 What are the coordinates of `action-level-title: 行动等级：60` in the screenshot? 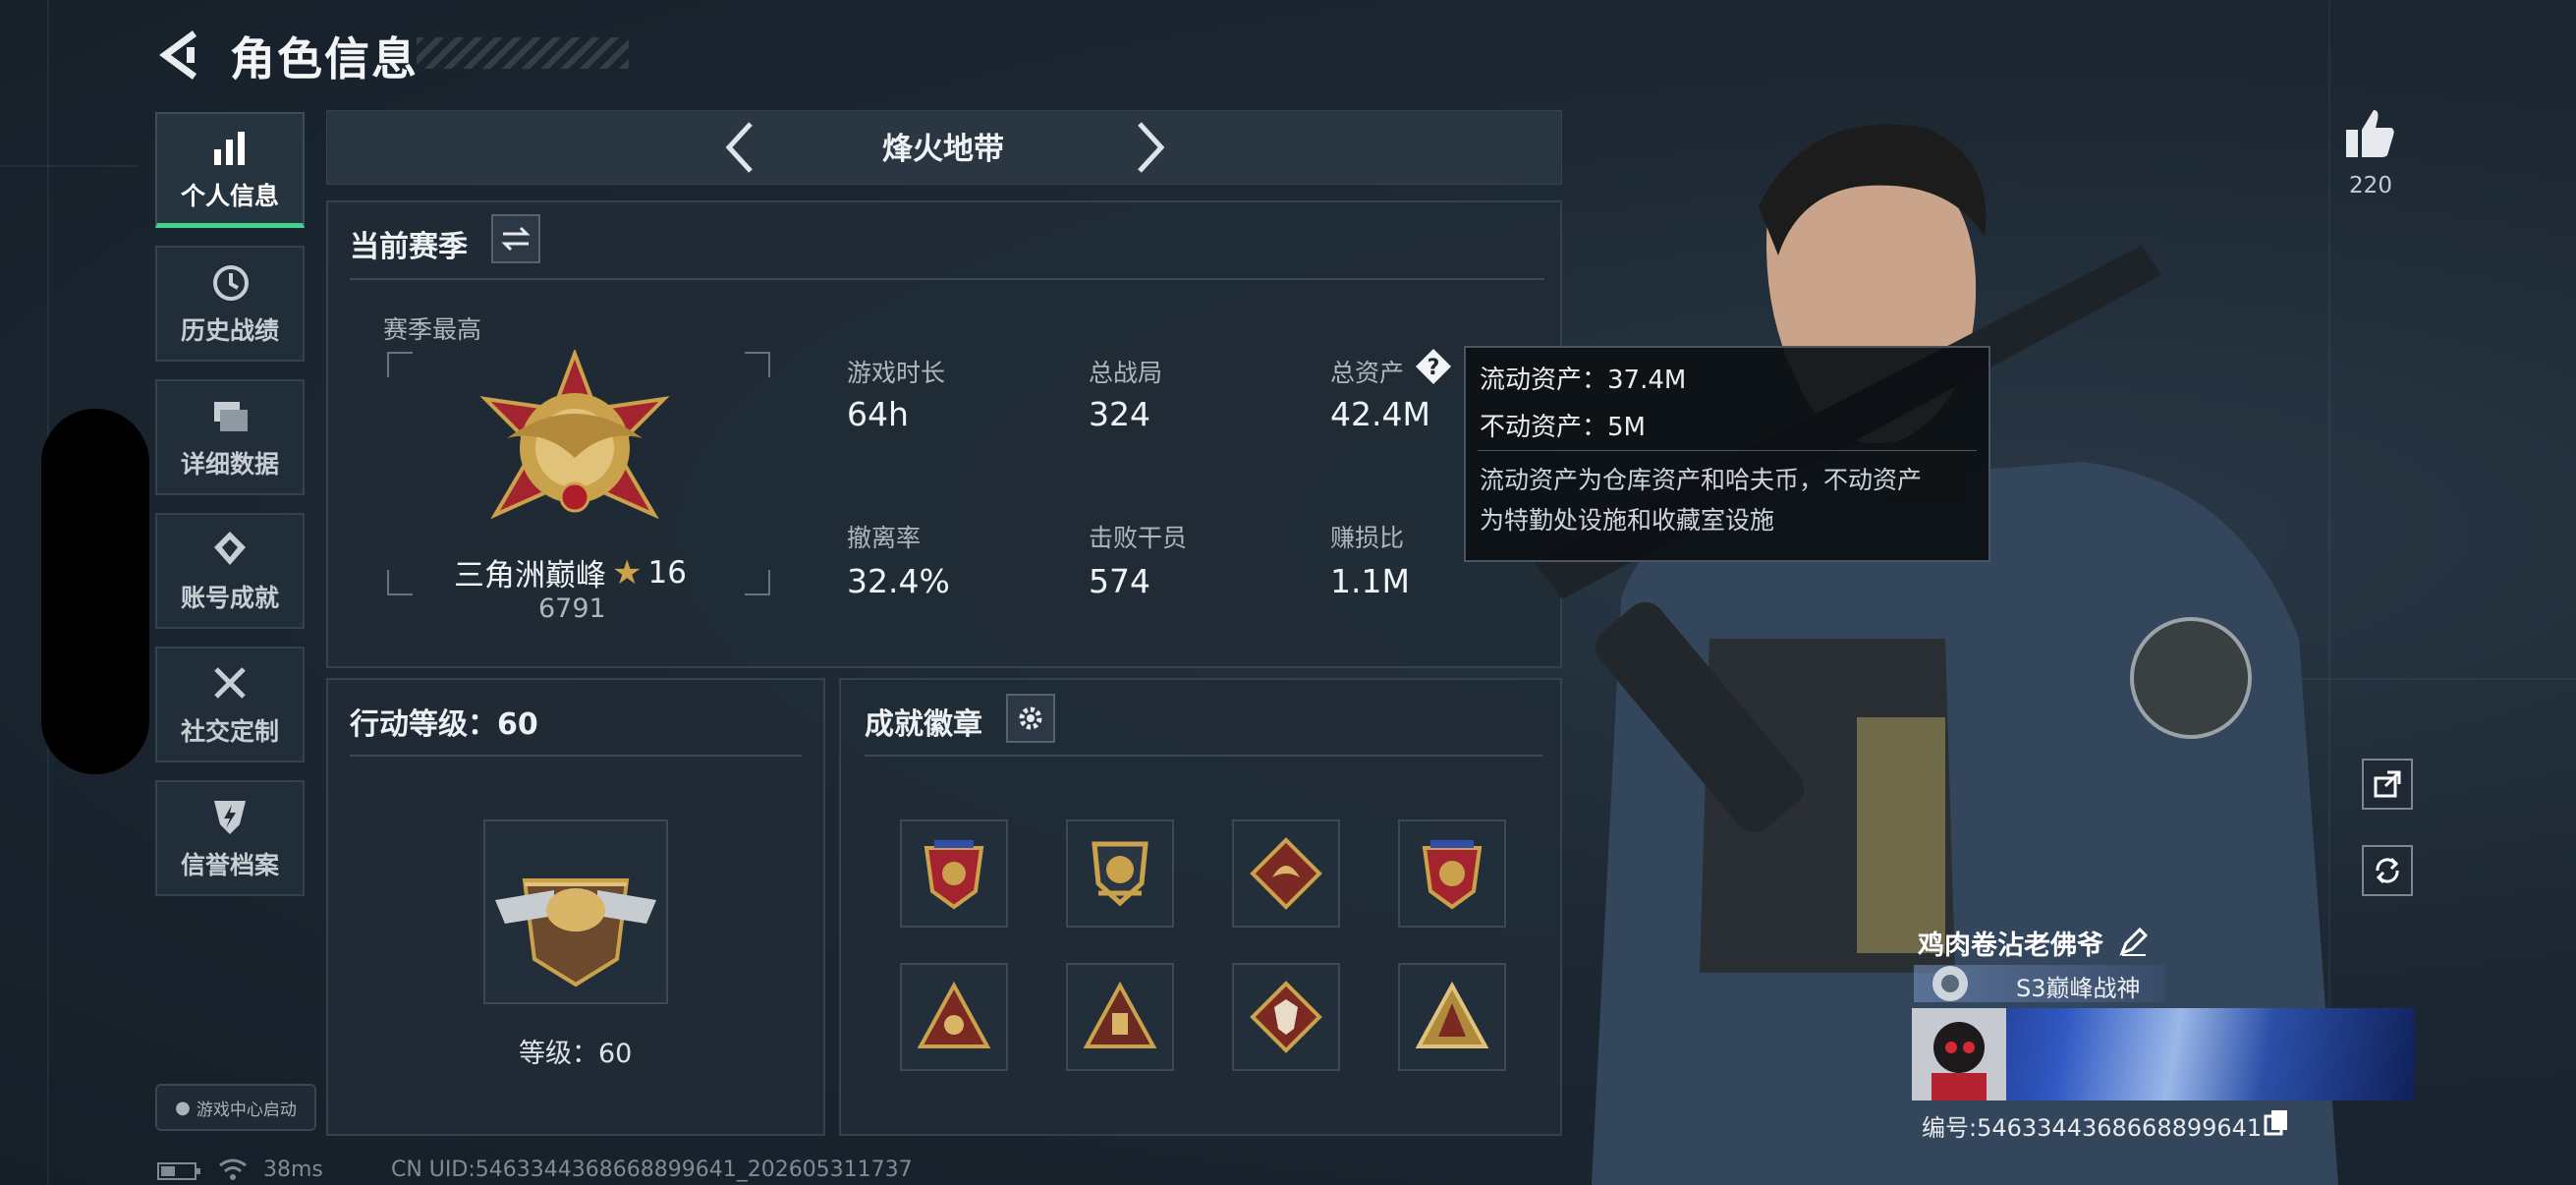 It's located at (444, 724).